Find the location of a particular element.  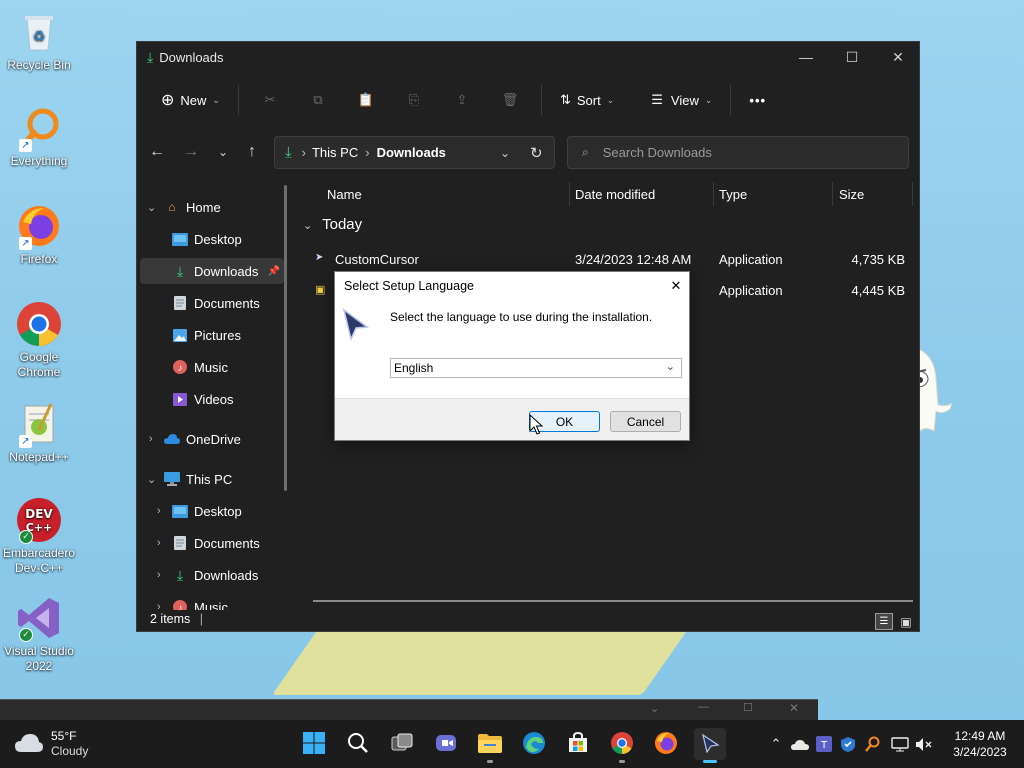

desktop-icon-chrome: Google Chrome is located at coordinates (39, 340).